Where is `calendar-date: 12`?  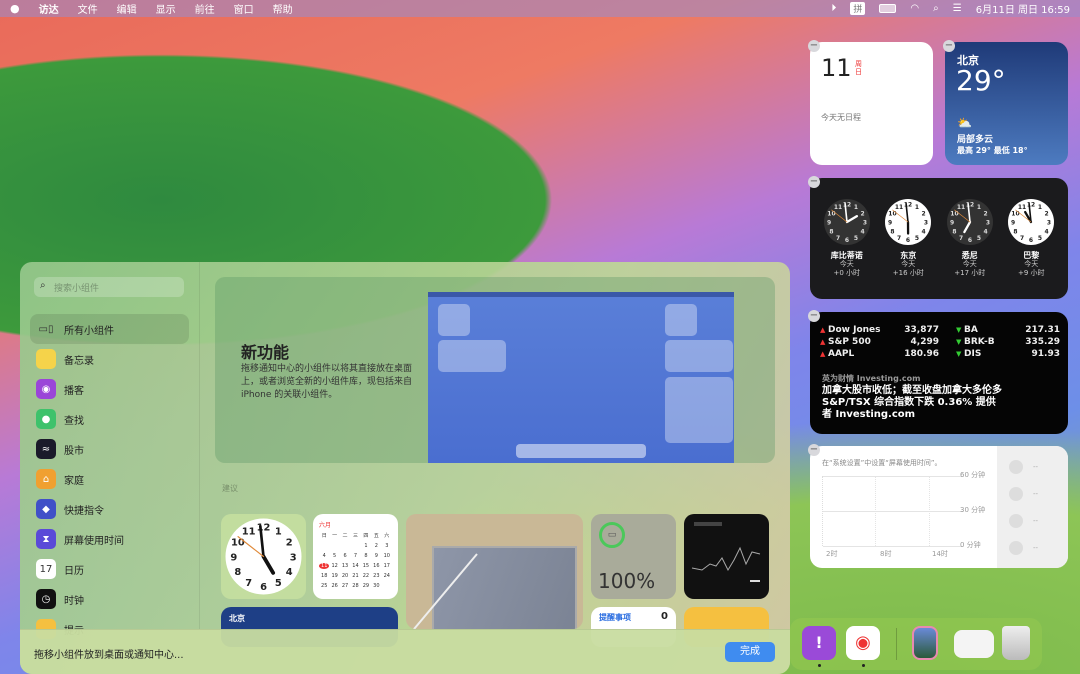
calendar-date: 12 is located at coordinates (334, 566).